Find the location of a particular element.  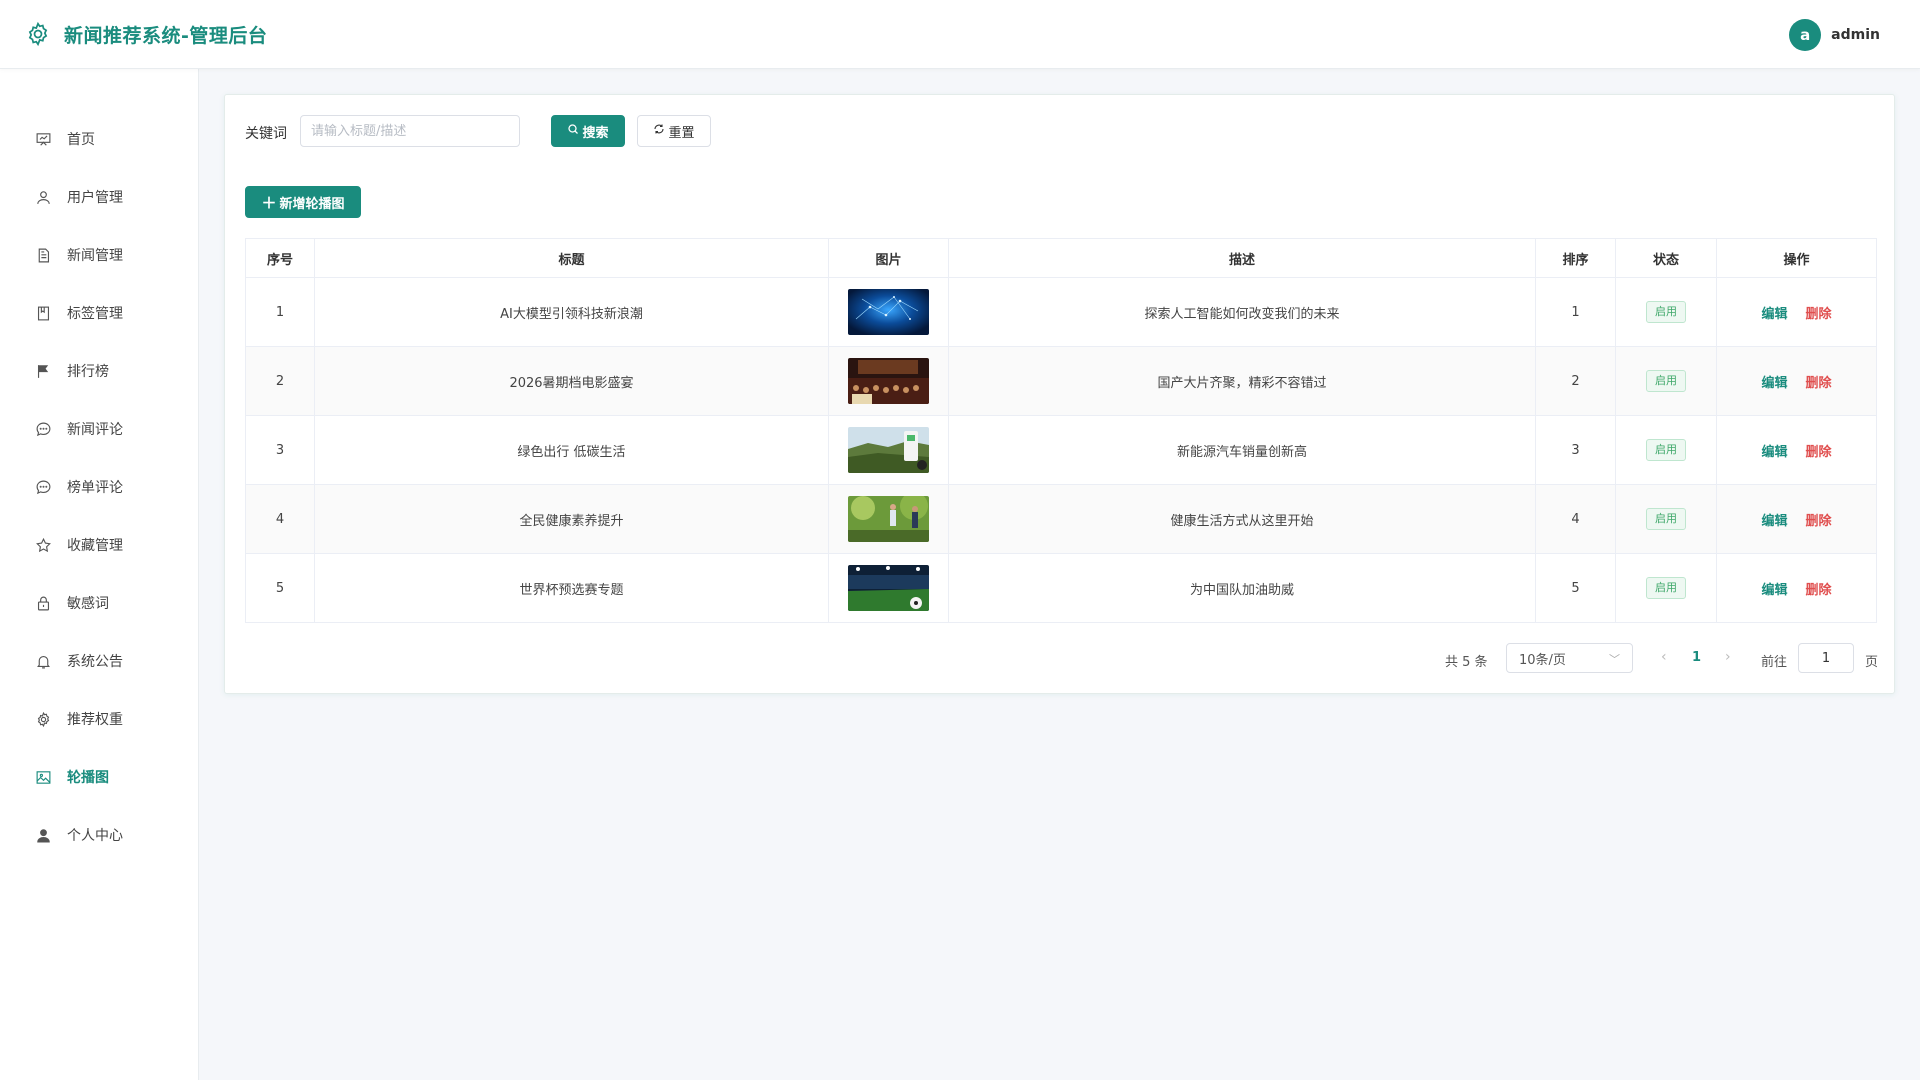

sidebar-item-label: 用户管理 is located at coordinates (95, 198).